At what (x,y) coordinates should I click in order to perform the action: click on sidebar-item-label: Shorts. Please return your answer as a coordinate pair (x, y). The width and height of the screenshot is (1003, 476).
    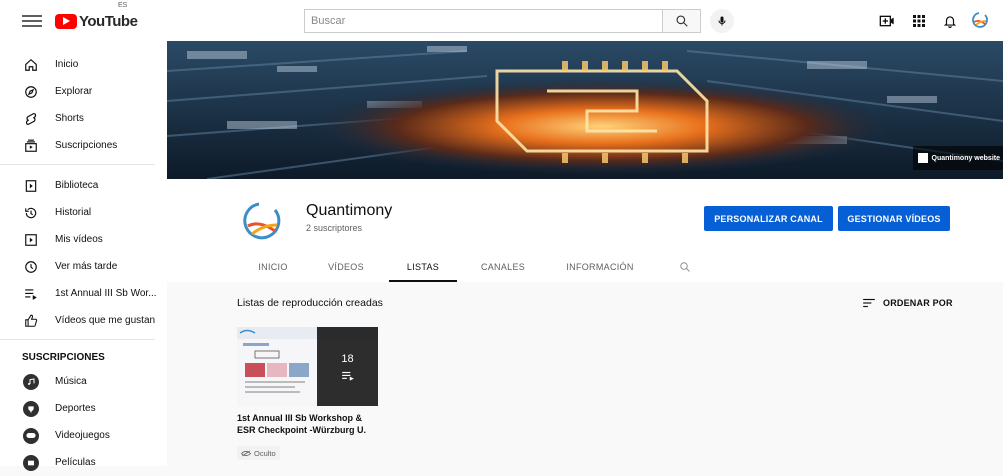
    Looking at the image, I should click on (69, 118).